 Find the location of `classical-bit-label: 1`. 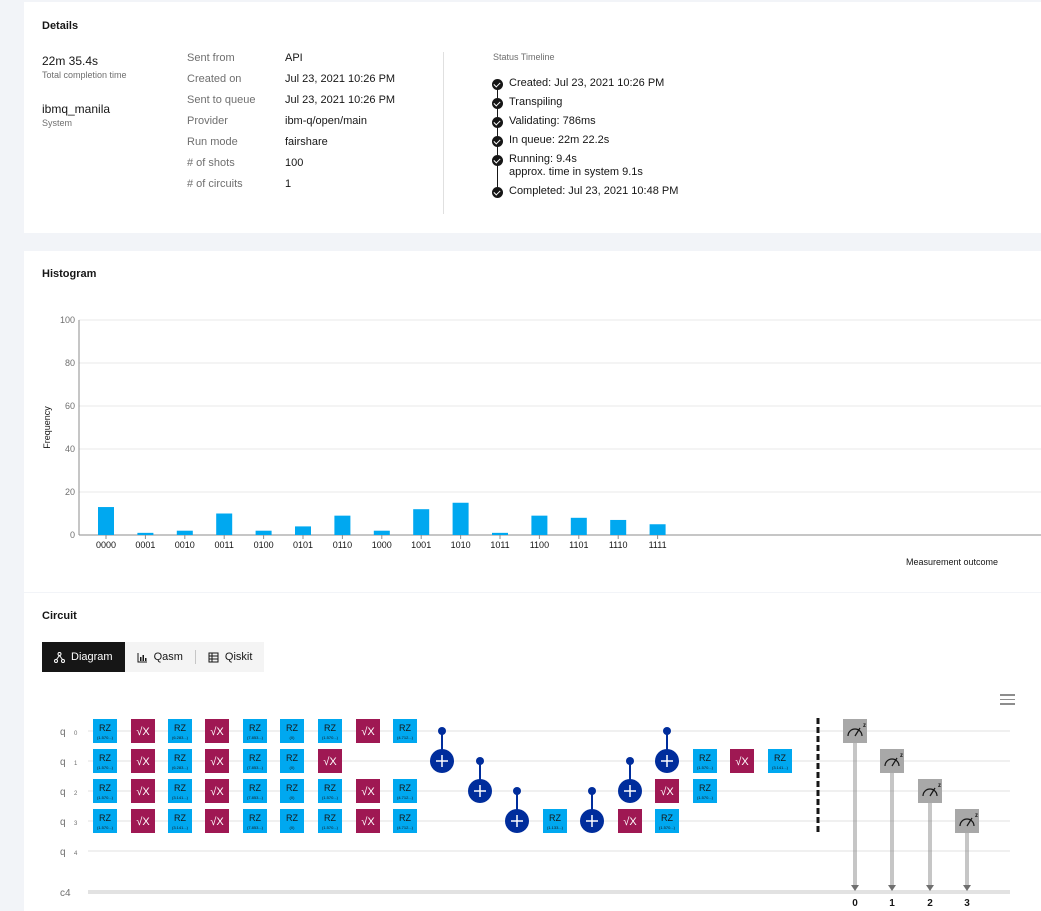

classical-bit-label: 1 is located at coordinates (892, 903).